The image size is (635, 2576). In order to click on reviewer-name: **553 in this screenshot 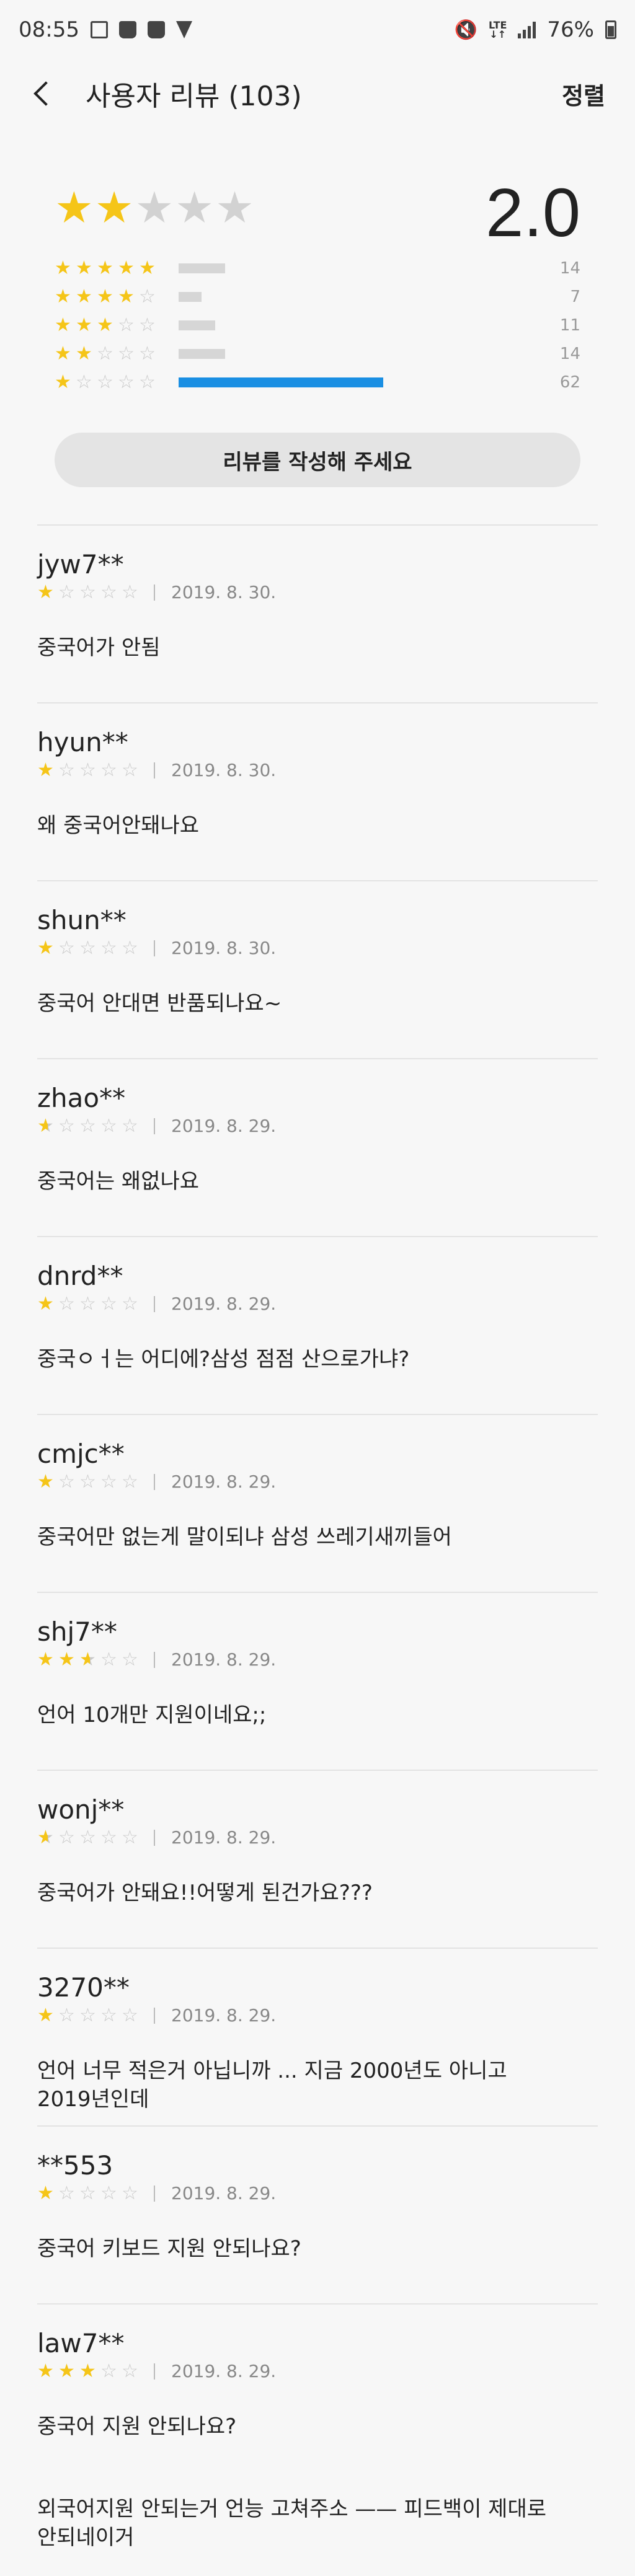, I will do `click(75, 2165)`.